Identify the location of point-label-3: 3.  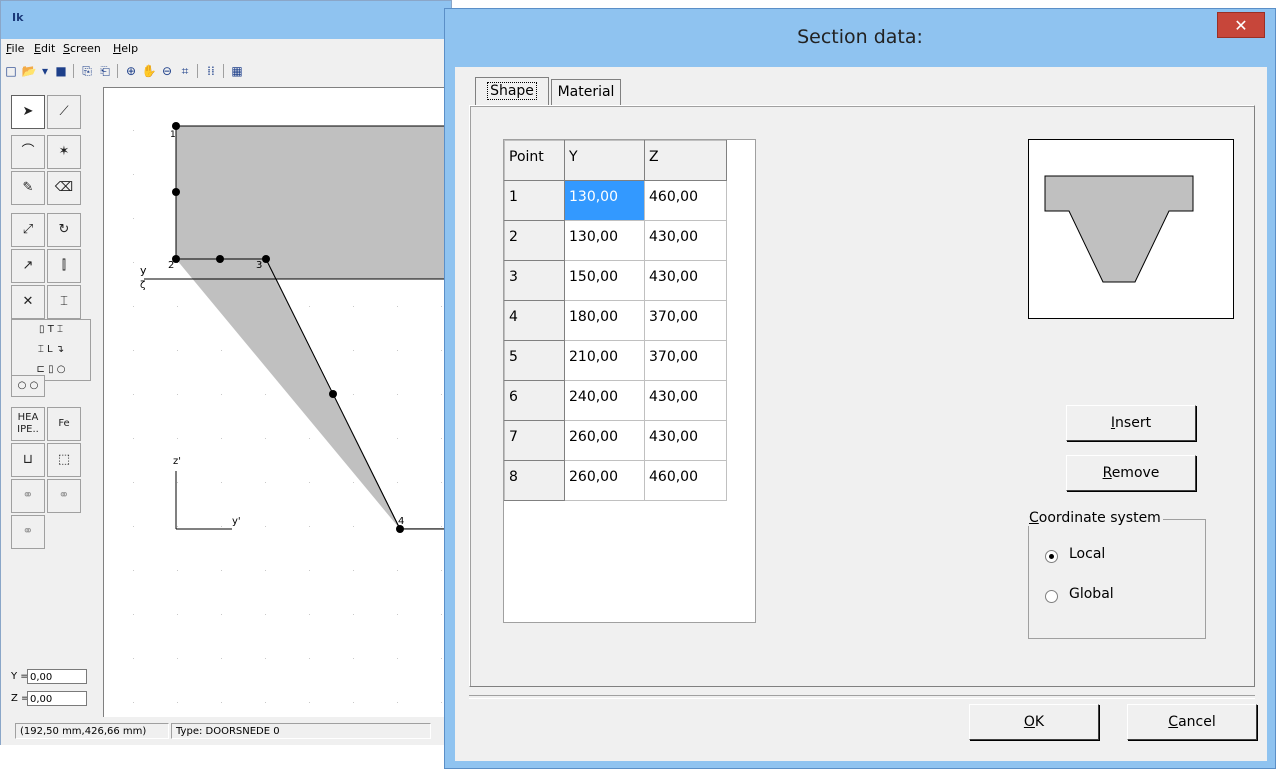
(259, 265).